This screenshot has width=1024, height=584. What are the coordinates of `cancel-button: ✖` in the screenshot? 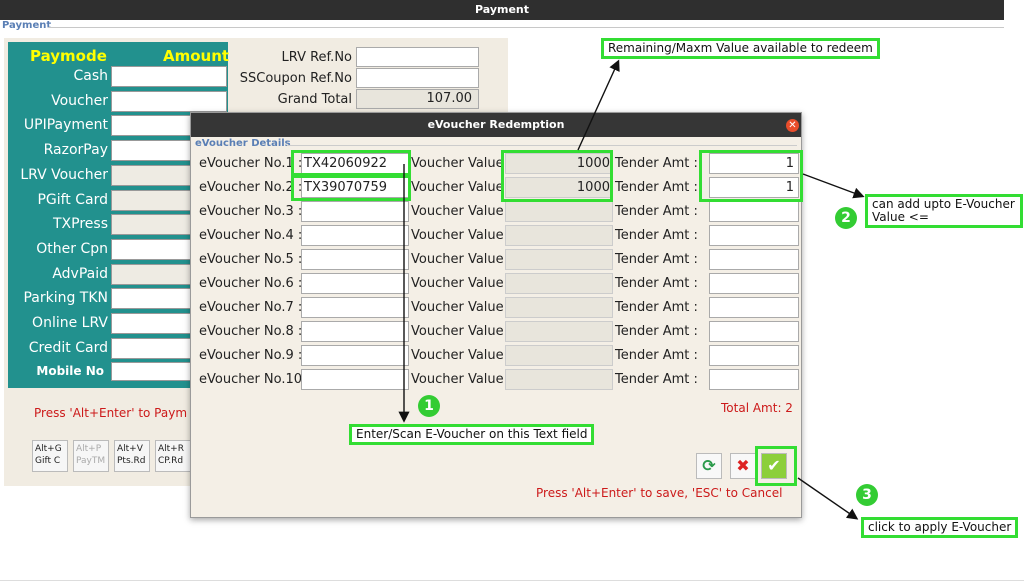 It's located at (743, 466).